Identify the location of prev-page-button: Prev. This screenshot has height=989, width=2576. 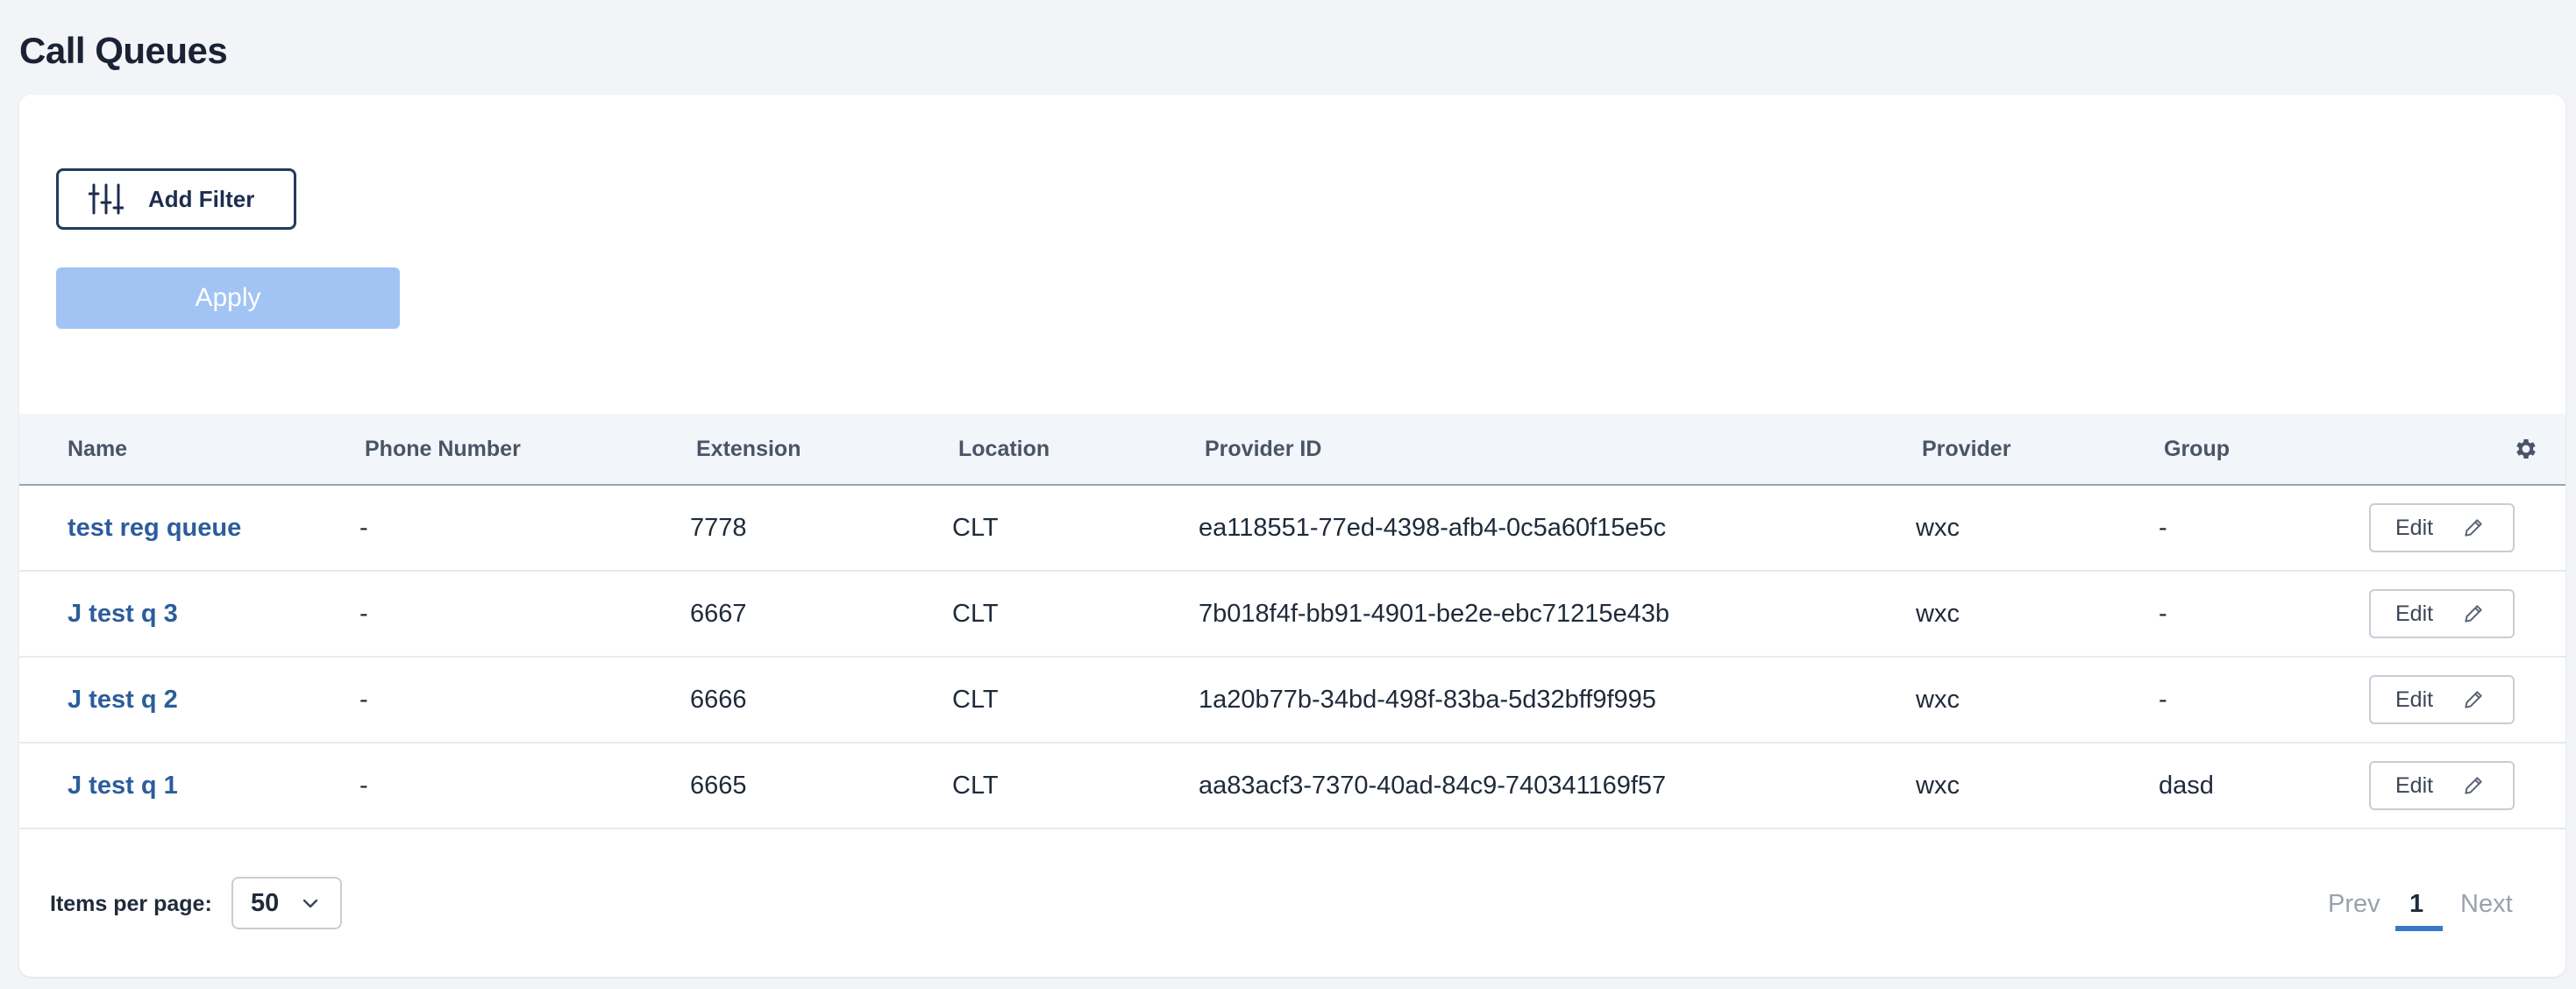
(2354, 904).